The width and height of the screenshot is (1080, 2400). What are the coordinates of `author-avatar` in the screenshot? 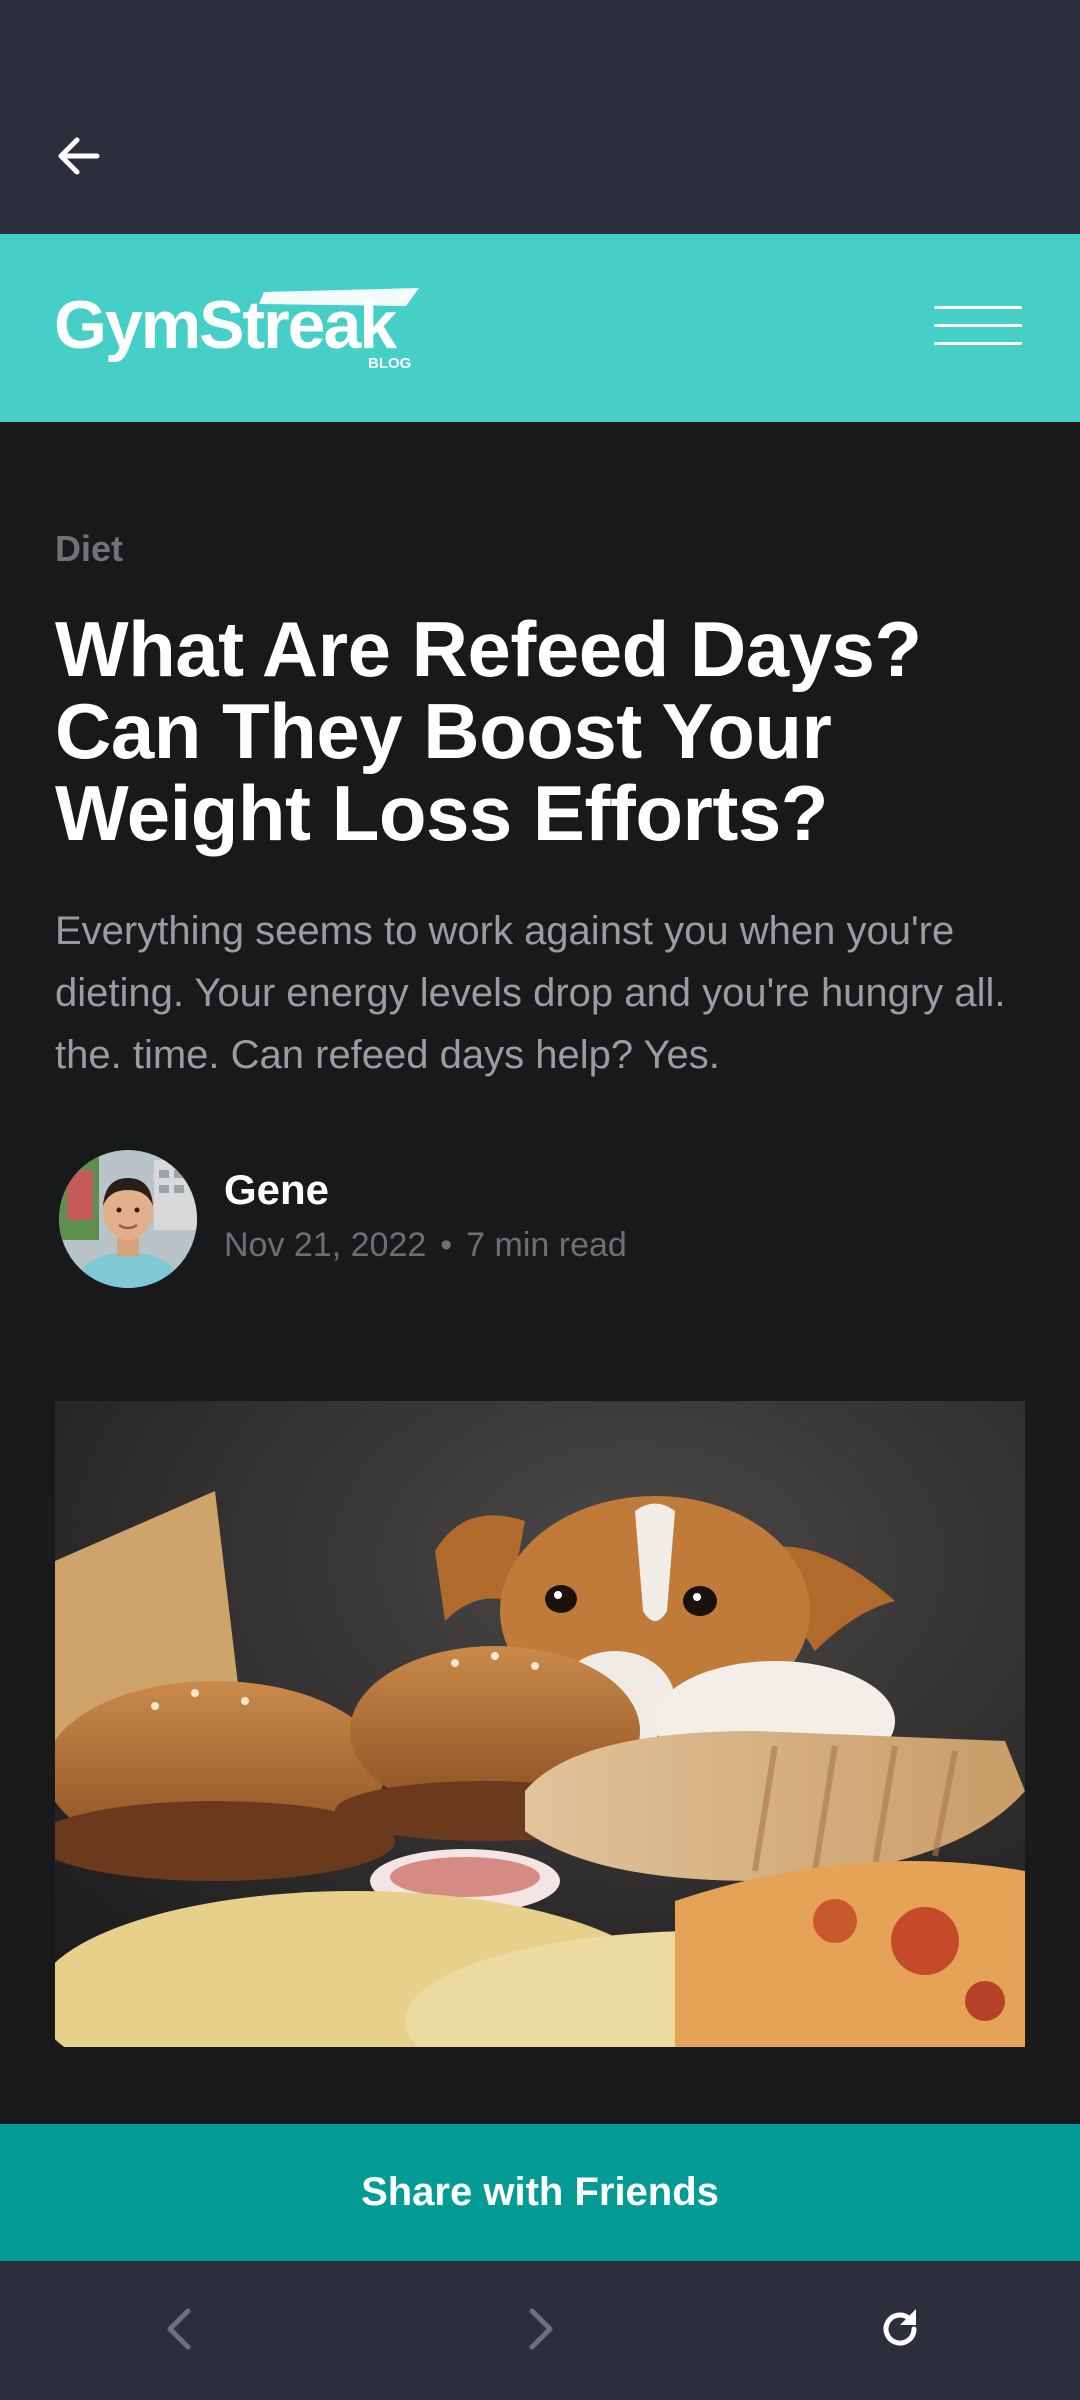 It's located at (128, 1219).